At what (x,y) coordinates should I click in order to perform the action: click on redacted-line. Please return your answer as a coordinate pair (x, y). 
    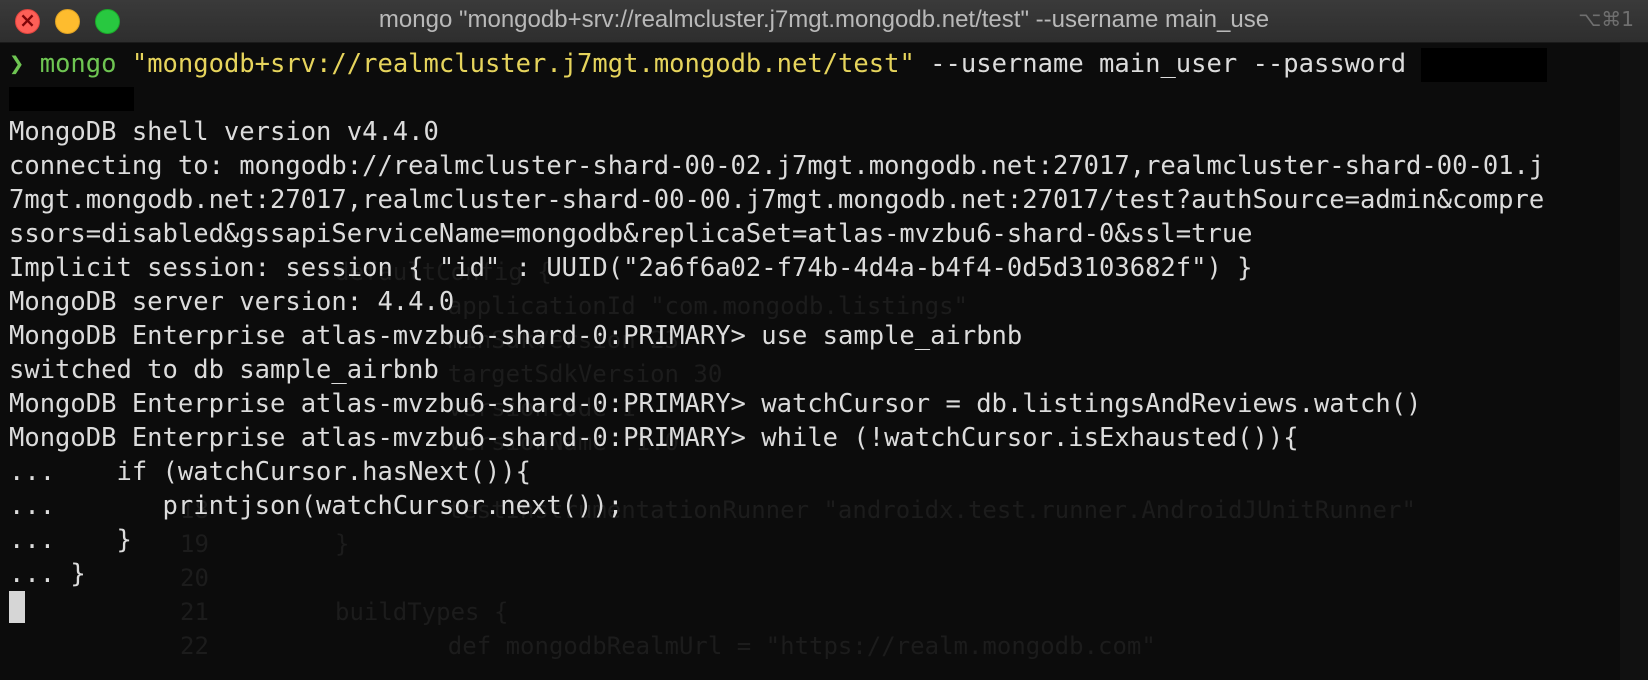
    Looking at the image, I should click on (778, 98).